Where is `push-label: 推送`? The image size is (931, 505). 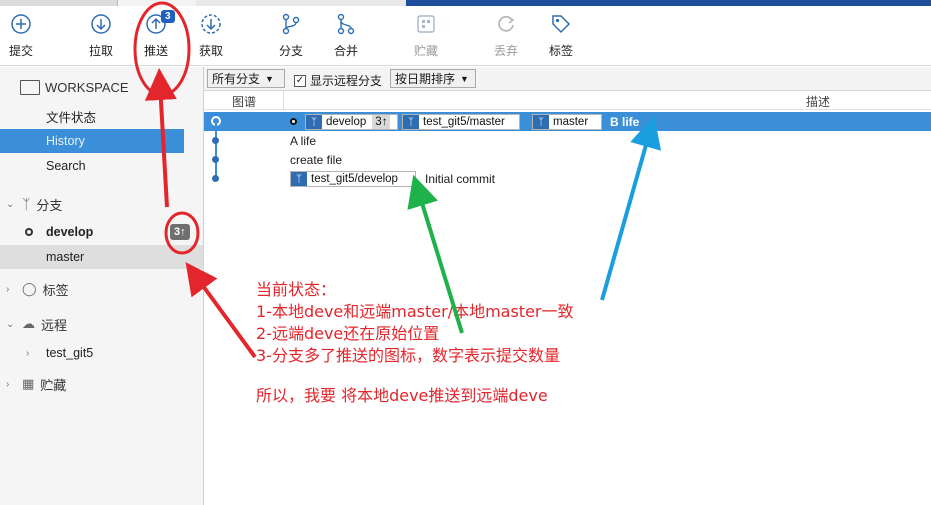 push-label: 推送 is located at coordinates (155, 51).